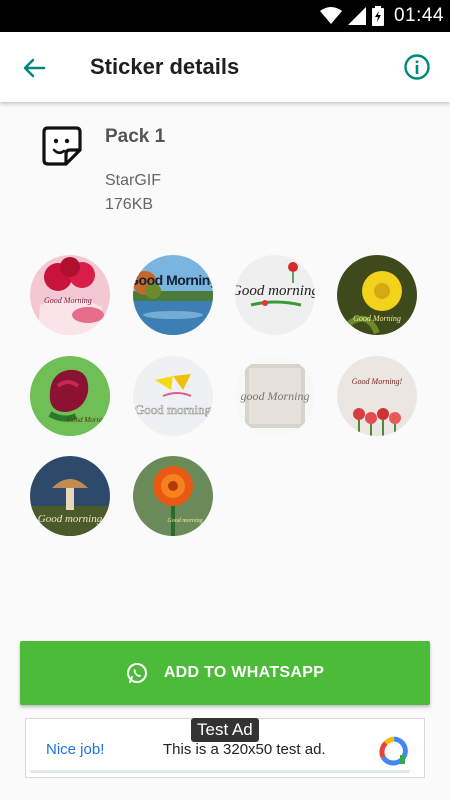  I want to click on add-to-whatsapp-button: ADD TO WHATSAPP, so click(225, 673).